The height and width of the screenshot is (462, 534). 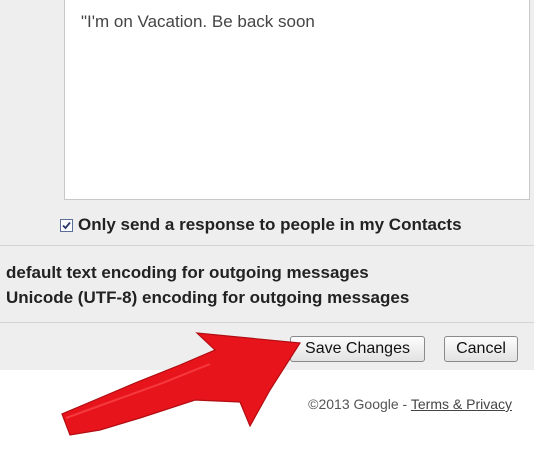 I want to click on footer: ©2013 Google - Terms & Privacy, so click(x=410, y=404).